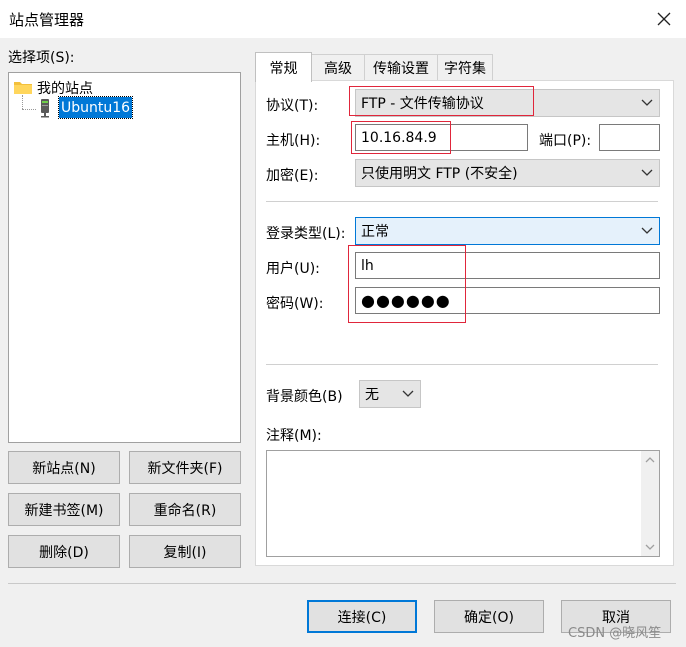 Image resolution: width=686 pixels, height=647 pixels. Describe the element at coordinates (65, 88) in the screenshot. I see `tree-root-label: 我的站点` at that location.